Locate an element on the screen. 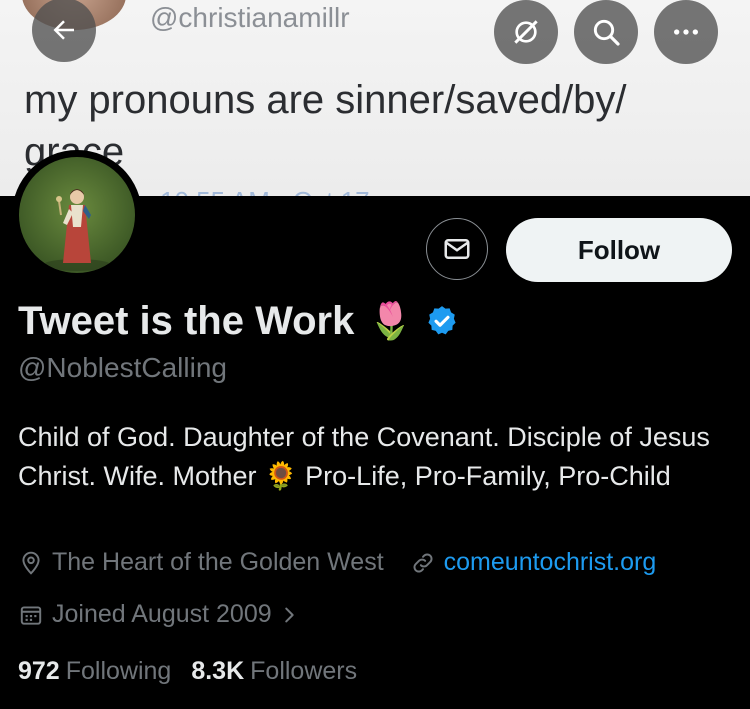  profile-handle: @NoblestCalling is located at coordinates (122, 367).